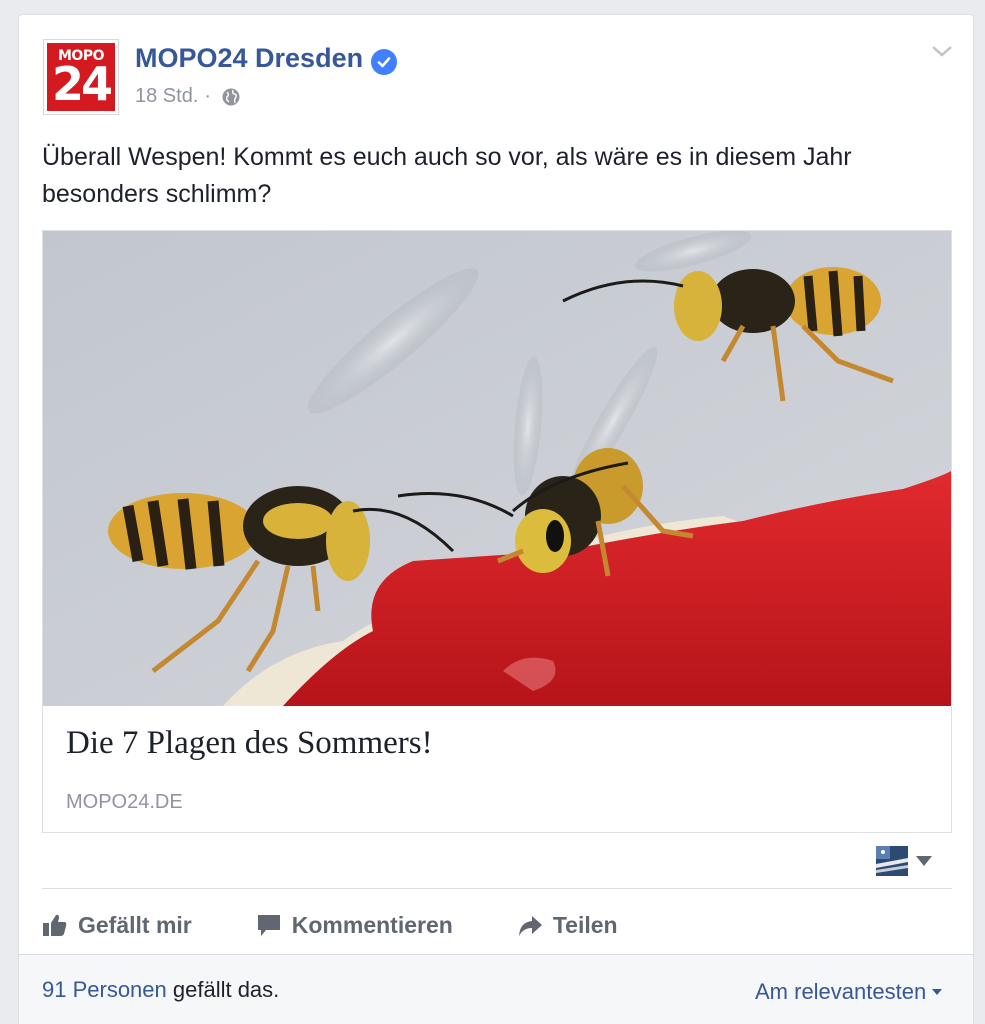 This screenshot has width=985, height=1024. I want to click on like-button: Gefällt mir, so click(117, 925).